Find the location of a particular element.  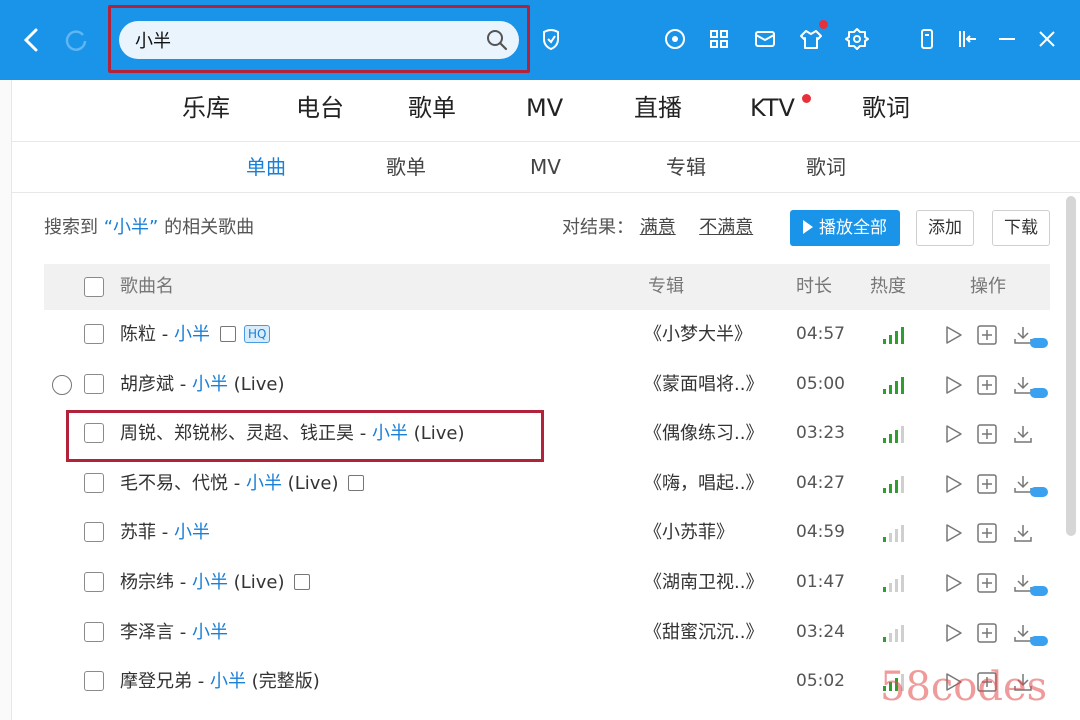

duration: 01:47 is located at coordinates (820, 582).